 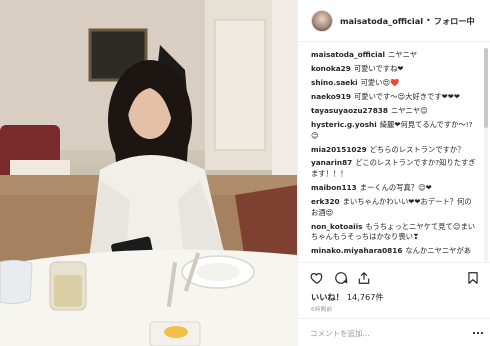 What do you see at coordinates (394, 207) in the screenshot?
I see `comment-item: erk320 まいちゃんかわいい❤❤おデート？何のお酒😍` at bounding box center [394, 207].